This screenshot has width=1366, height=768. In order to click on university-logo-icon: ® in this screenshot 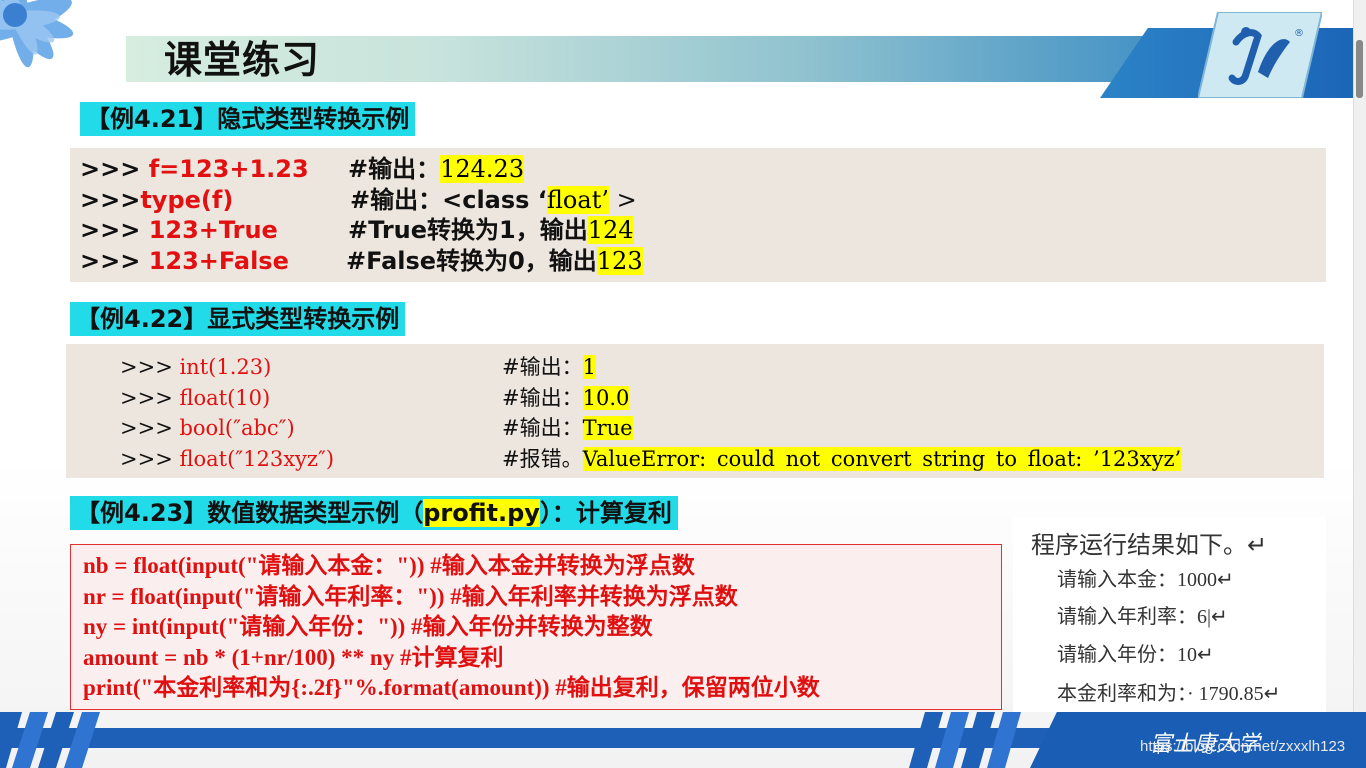, I will do `click(1260, 55)`.